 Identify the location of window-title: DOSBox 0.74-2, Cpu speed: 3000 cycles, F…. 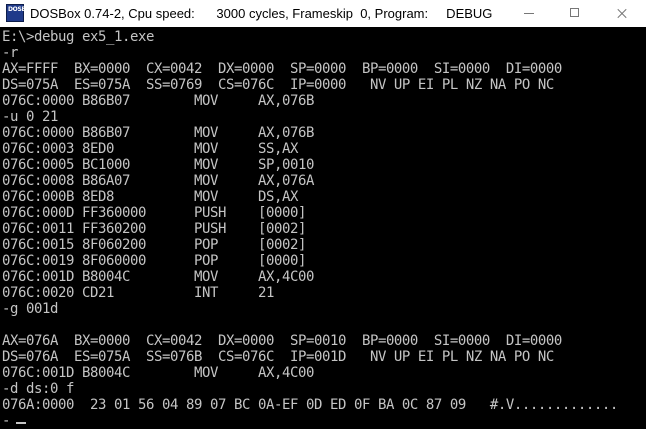
(261, 13).